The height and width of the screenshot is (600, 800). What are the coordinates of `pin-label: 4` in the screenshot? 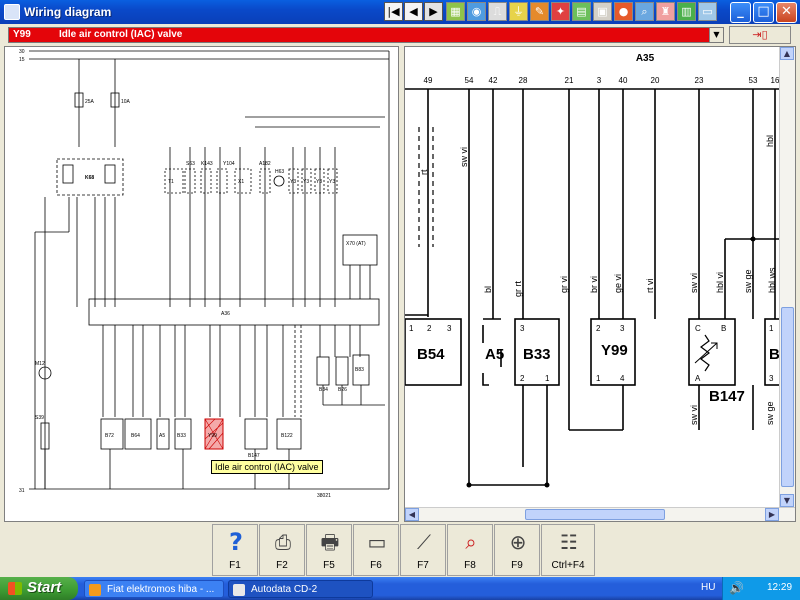 It's located at (622, 378).